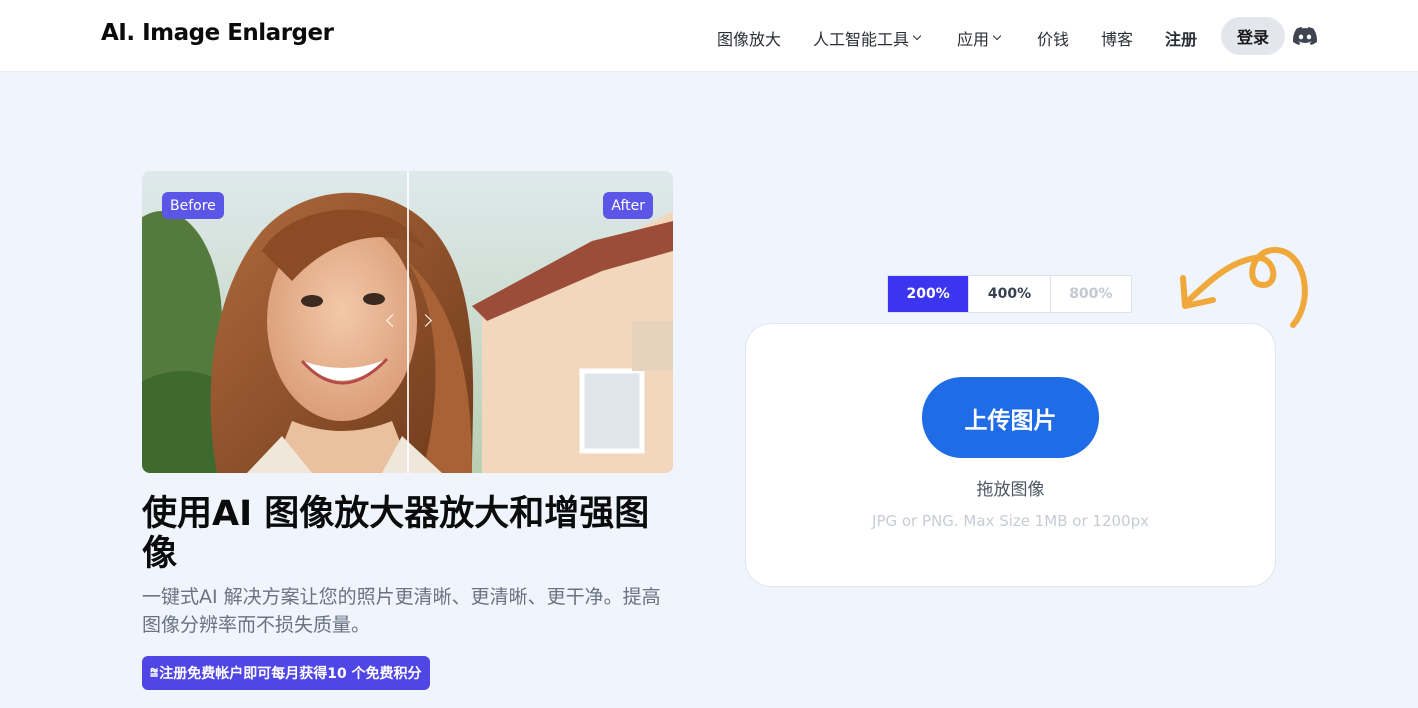 The width and height of the screenshot is (1418, 708). I want to click on nav-apps: 应用, so click(979, 38).